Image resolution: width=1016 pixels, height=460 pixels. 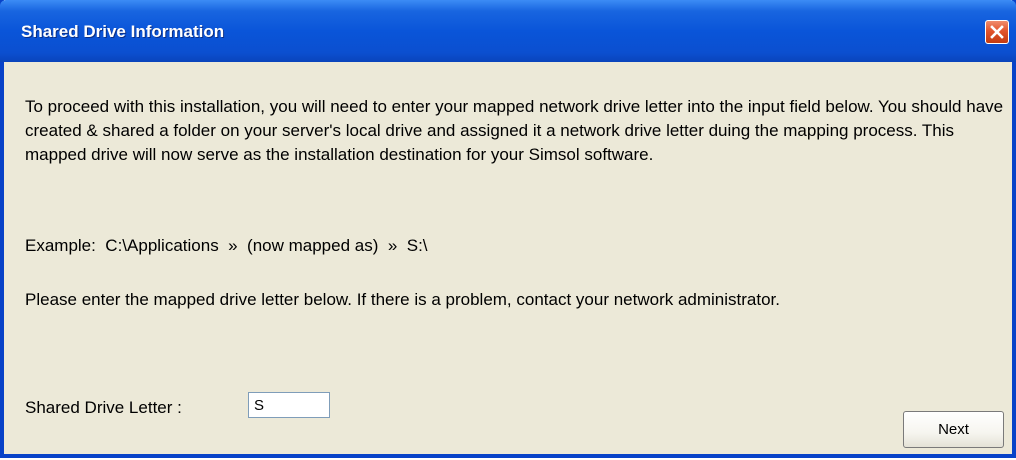 I want to click on next-button: Next, so click(x=953, y=429).